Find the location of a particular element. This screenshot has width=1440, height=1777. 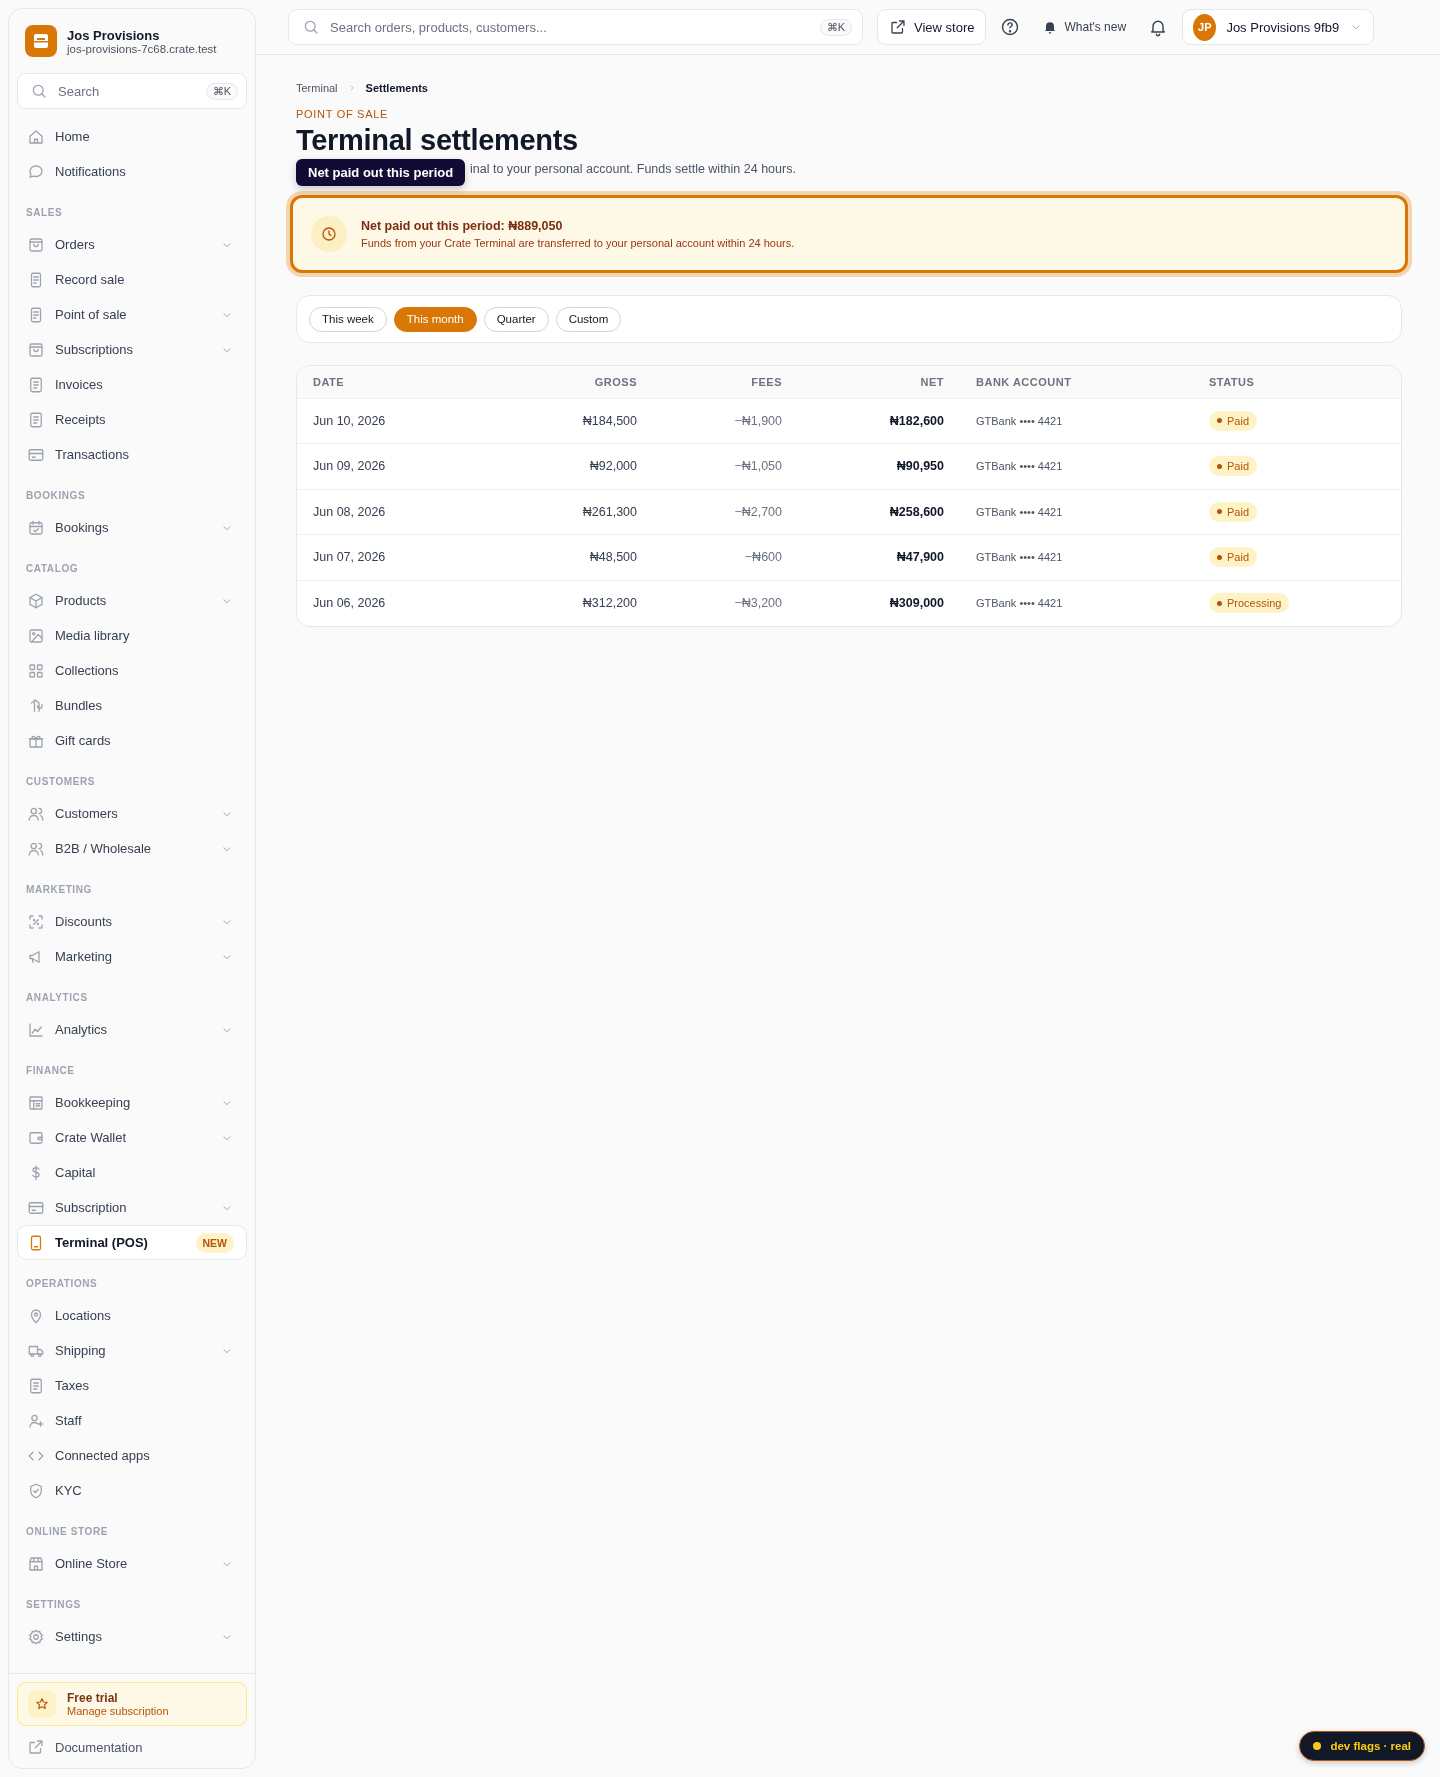

sidebar-item: Transactions is located at coordinates (132, 454).